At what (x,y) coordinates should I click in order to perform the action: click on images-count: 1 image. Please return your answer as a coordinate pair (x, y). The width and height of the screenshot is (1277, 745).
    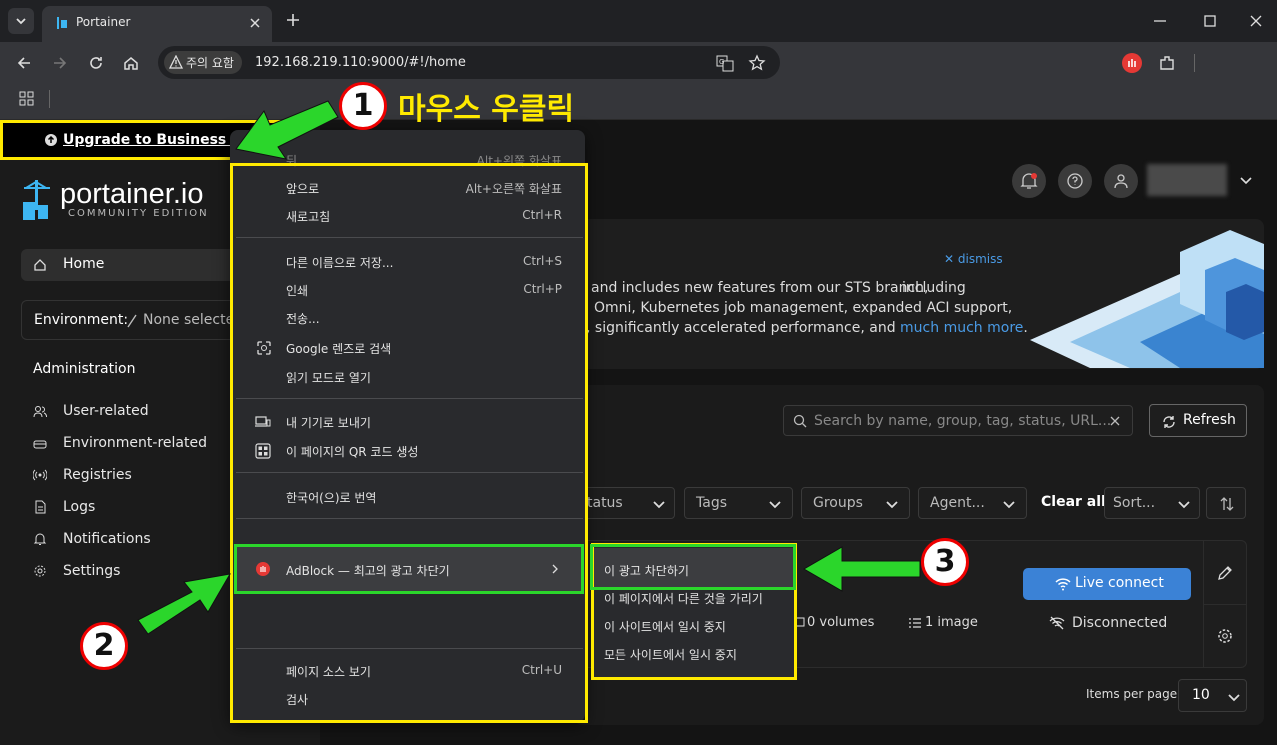
    Looking at the image, I should click on (951, 622).